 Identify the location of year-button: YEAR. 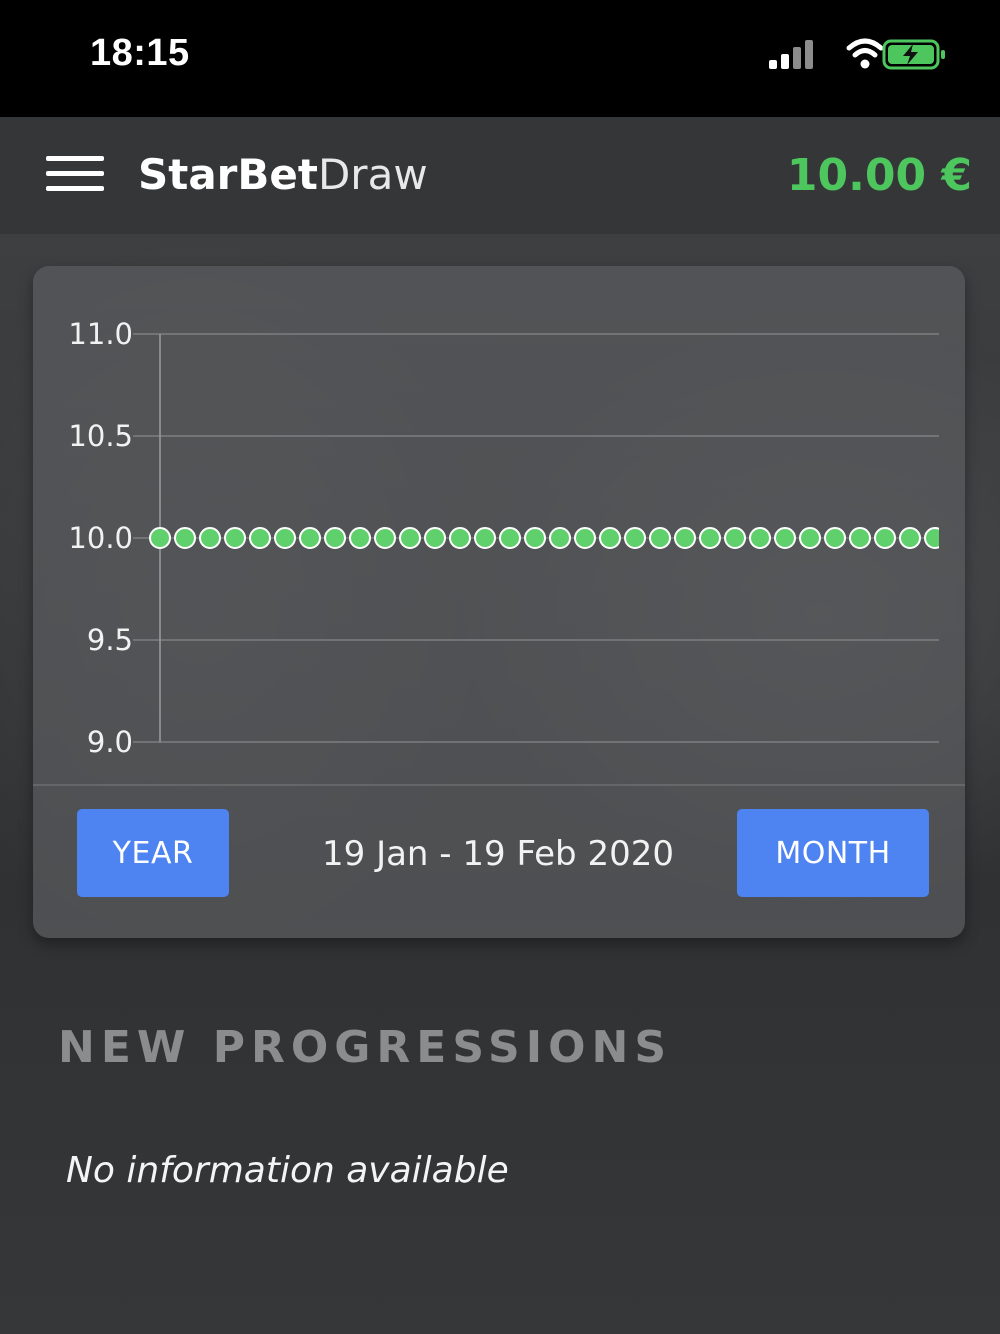
(153, 853).